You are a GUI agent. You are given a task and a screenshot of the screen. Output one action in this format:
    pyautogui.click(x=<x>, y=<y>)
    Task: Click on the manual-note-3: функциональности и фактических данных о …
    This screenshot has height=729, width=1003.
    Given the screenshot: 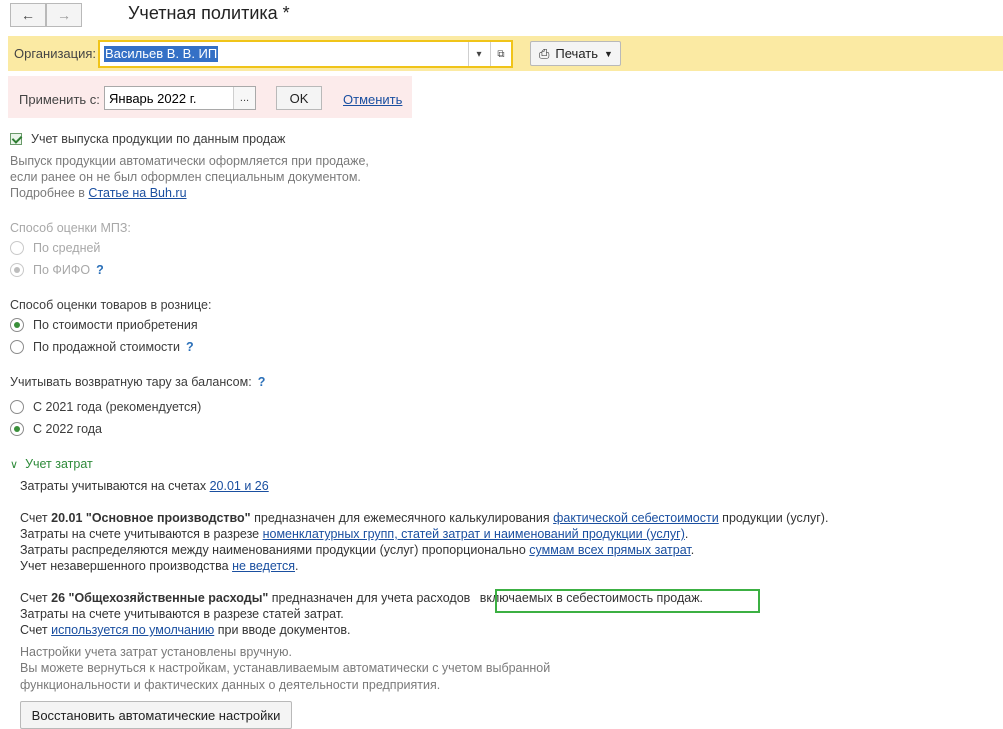 What is the action you would take?
    pyautogui.click(x=230, y=685)
    